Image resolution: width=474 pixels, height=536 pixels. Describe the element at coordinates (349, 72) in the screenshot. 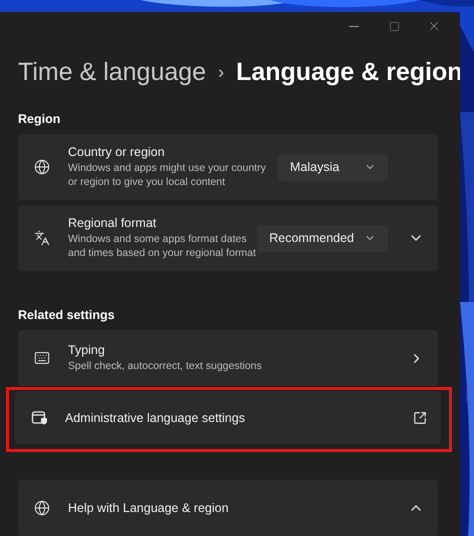

I see `page-title: Language & region` at that location.